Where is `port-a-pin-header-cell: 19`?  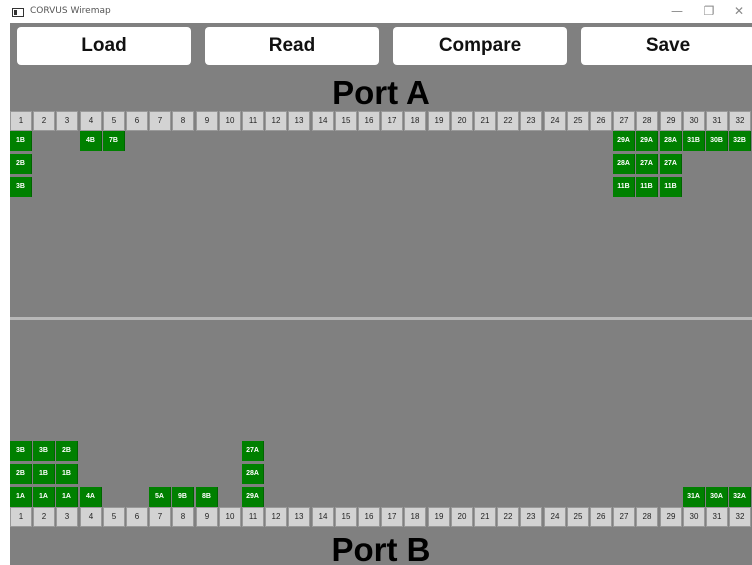 port-a-pin-header-cell: 19 is located at coordinates (439, 121).